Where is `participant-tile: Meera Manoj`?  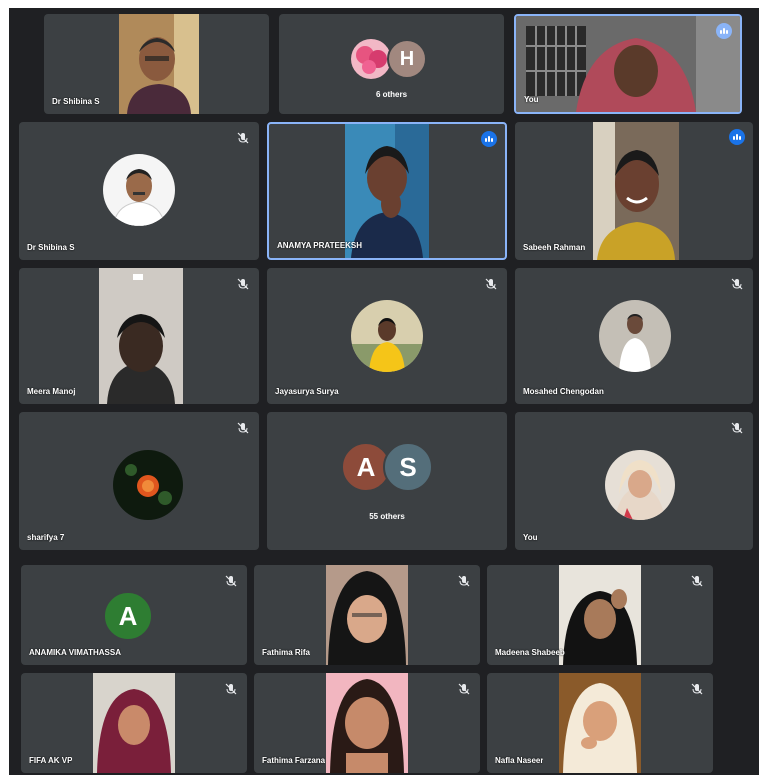 participant-tile: Meera Manoj is located at coordinates (139, 336).